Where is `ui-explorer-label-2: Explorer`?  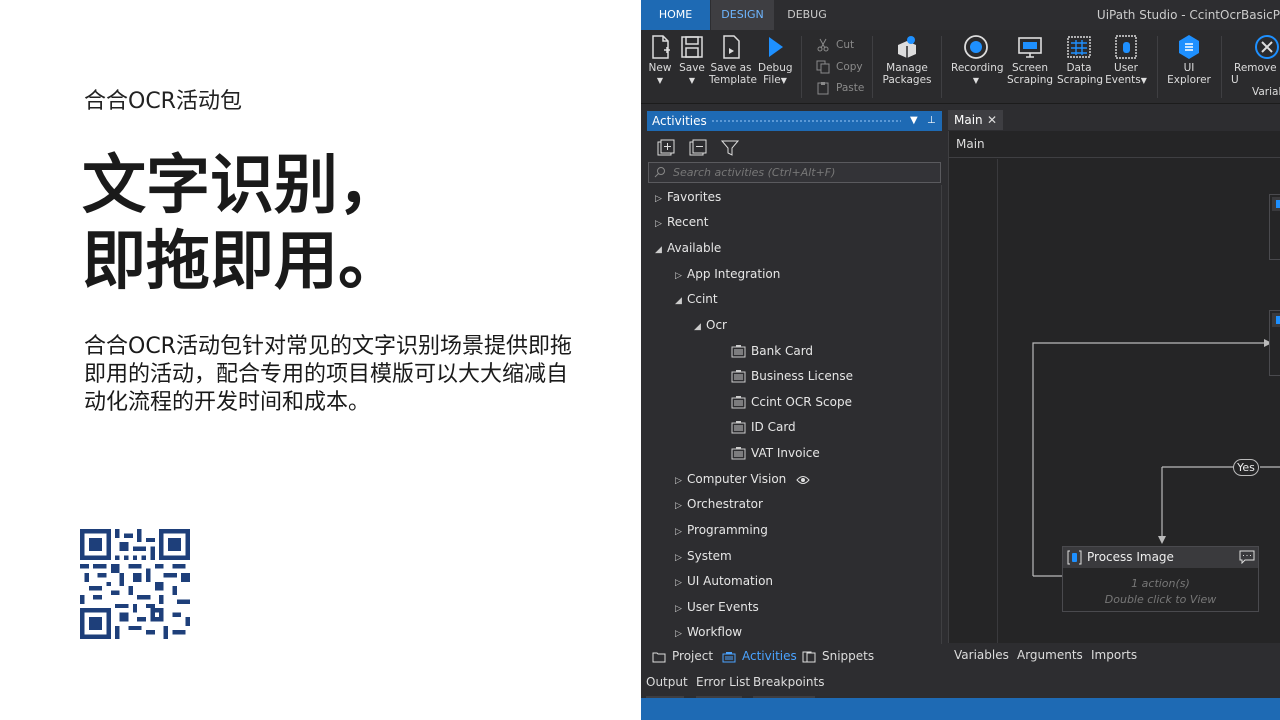
ui-explorer-label-2: Explorer is located at coordinates (1189, 80).